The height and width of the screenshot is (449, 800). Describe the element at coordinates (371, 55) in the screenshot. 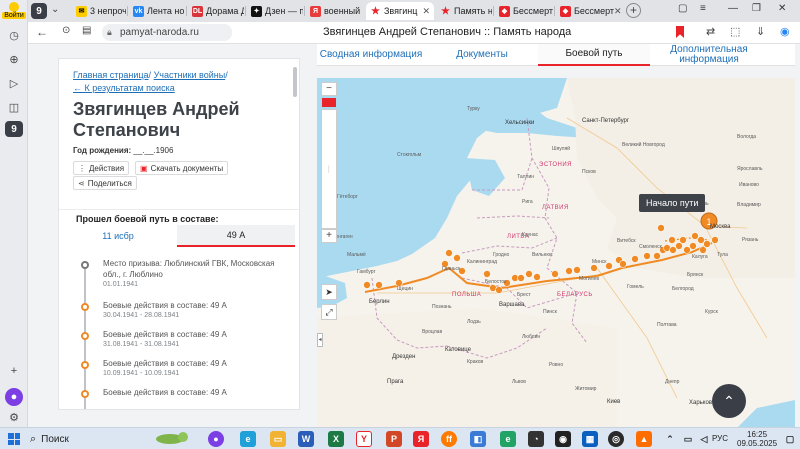

I see `tab-summary: Сводная информация` at that location.